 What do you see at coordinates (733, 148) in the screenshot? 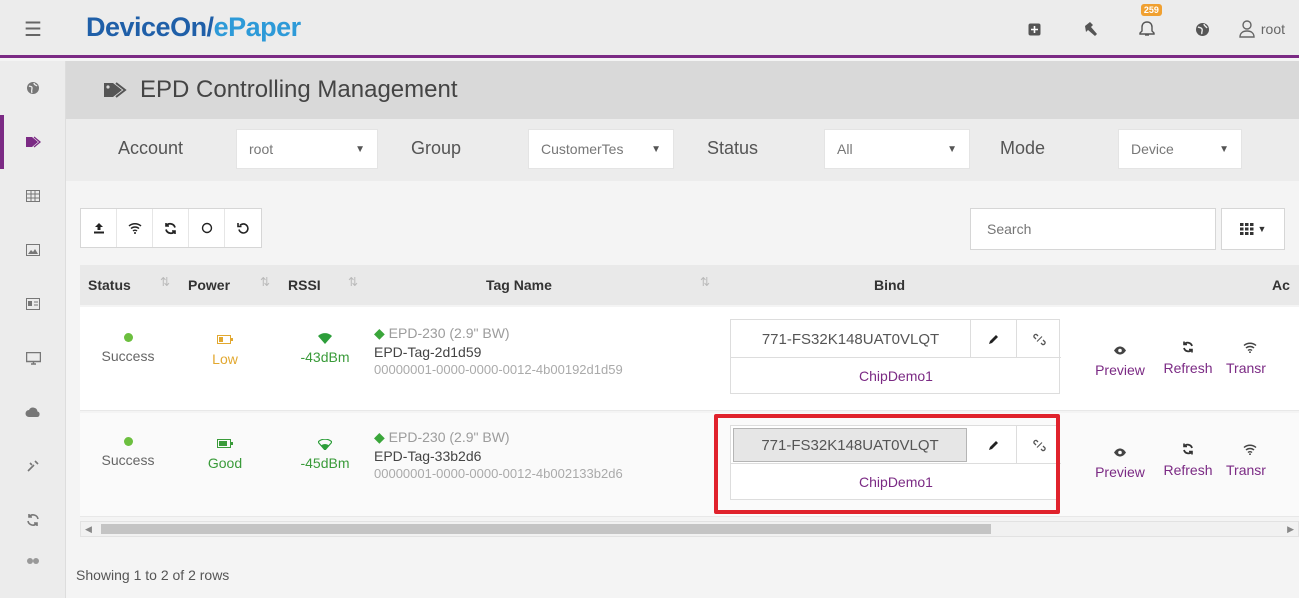
I see `status-label: Status` at bounding box center [733, 148].